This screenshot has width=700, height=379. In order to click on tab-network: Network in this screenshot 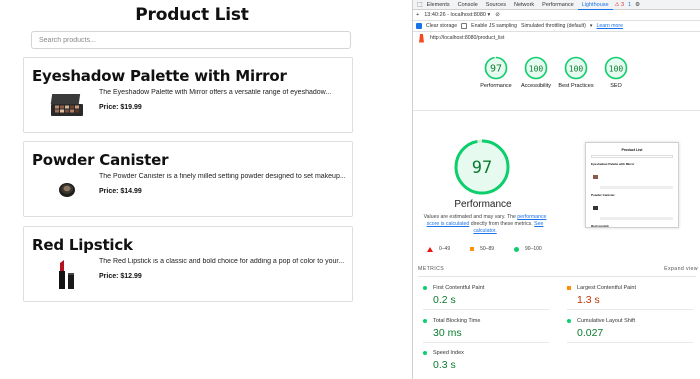, I will do `click(524, 5)`.